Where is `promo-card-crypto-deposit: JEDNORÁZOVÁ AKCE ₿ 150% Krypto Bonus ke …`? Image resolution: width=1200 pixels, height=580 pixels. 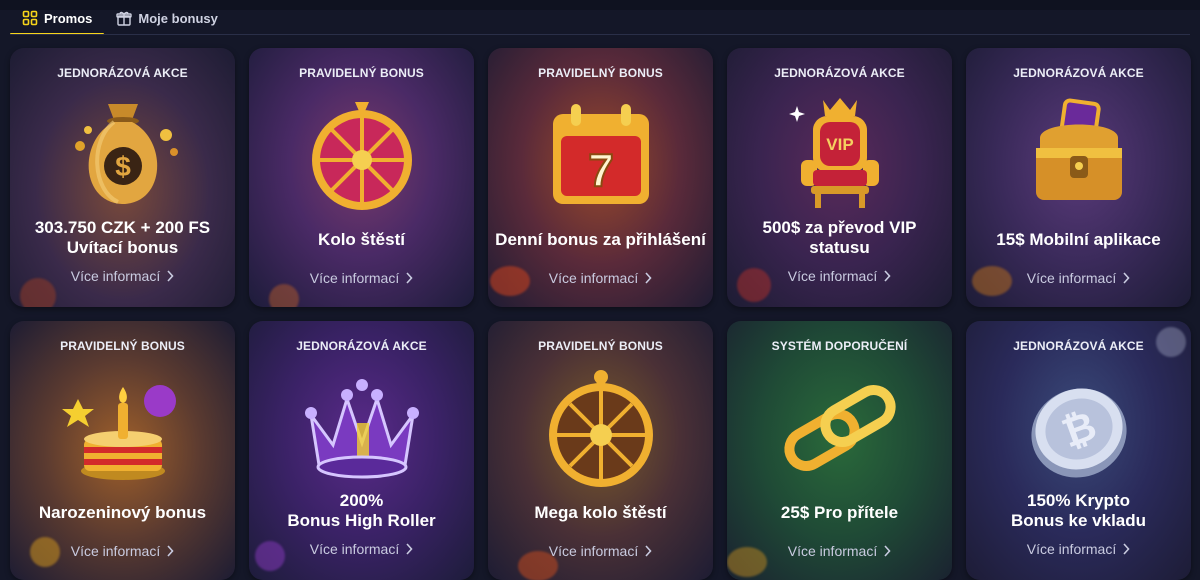
promo-card-crypto-deposit: JEDNORÁZOVÁ AKCE ₿ 150% Krypto Bonus ke … is located at coordinates (1078, 450).